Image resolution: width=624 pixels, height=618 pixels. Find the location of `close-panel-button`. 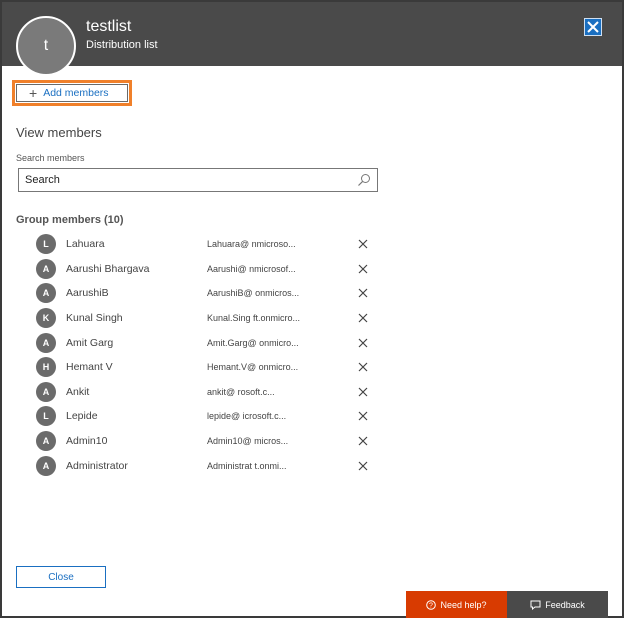

close-panel-button is located at coordinates (593, 27).